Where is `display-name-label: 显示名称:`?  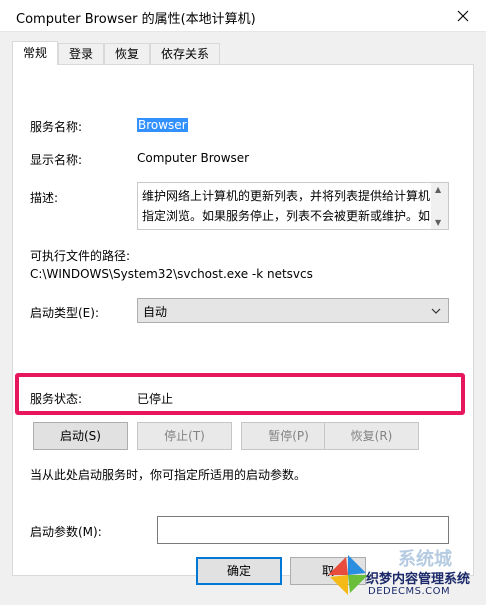 display-name-label: 显示名称: is located at coordinates (56, 160).